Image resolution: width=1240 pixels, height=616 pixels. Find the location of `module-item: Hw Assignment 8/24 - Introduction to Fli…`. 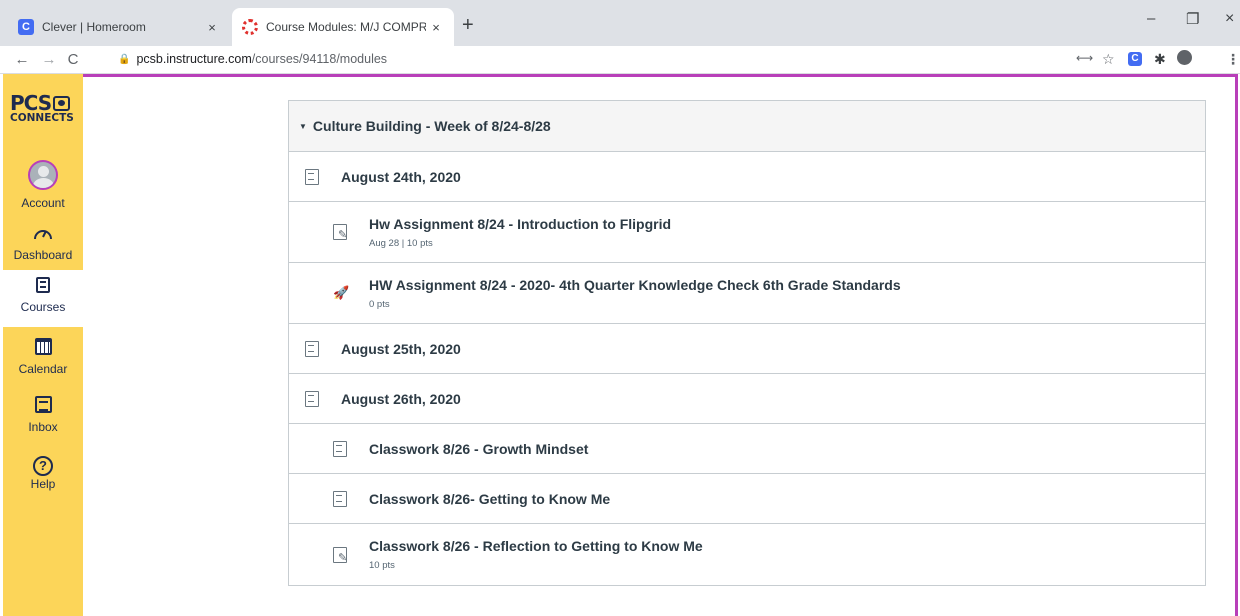

module-item: Hw Assignment 8/24 - Introduction to Fli… is located at coordinates (747, 232).